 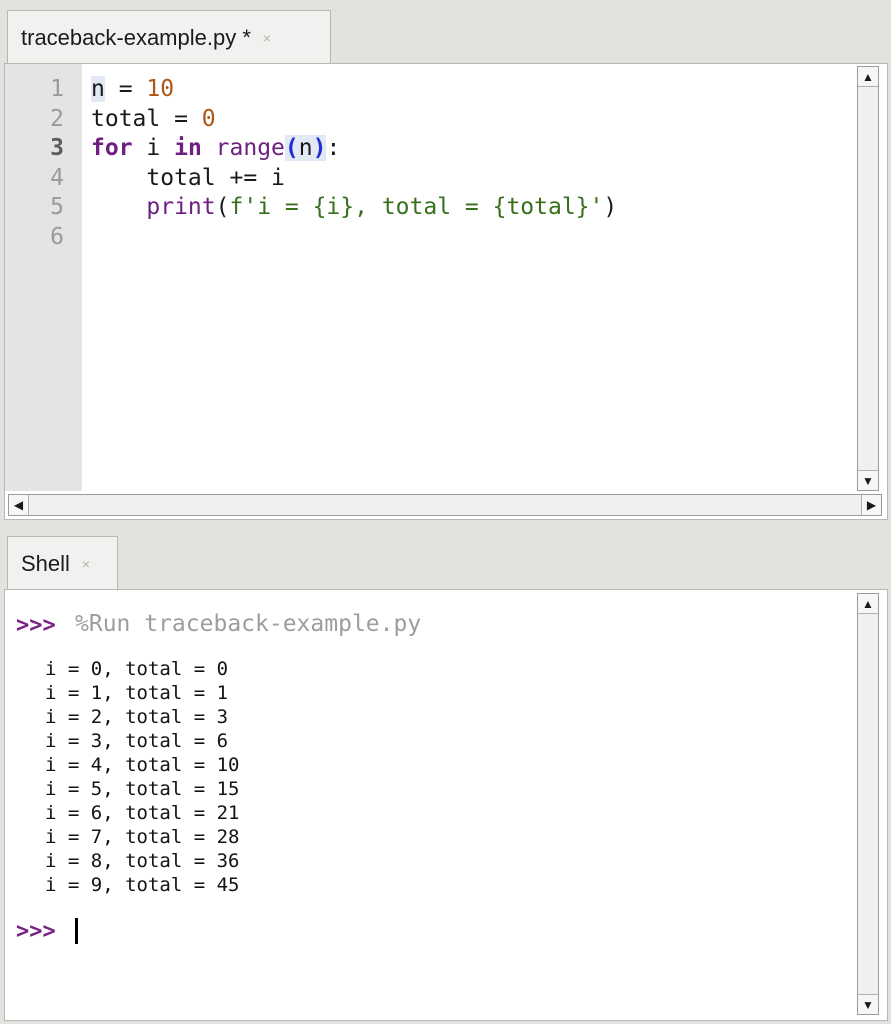 I want to click on code-line-2: total = 0, so click(x=153, y=120).